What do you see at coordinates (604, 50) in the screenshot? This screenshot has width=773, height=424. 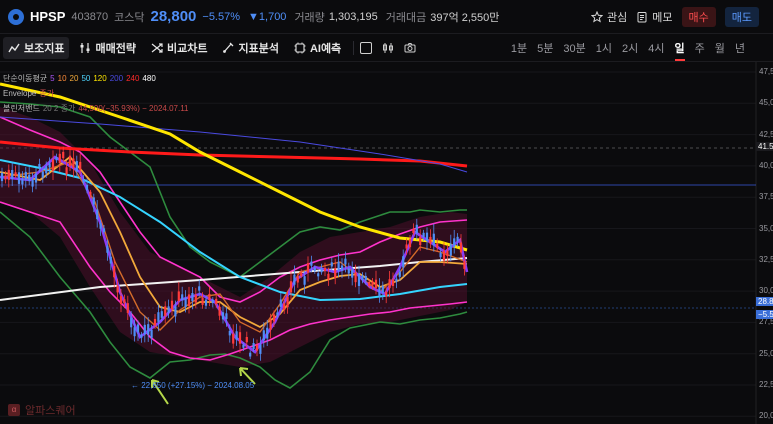 I see `timeframe-3: 1시` at bounding box center [604, 50].